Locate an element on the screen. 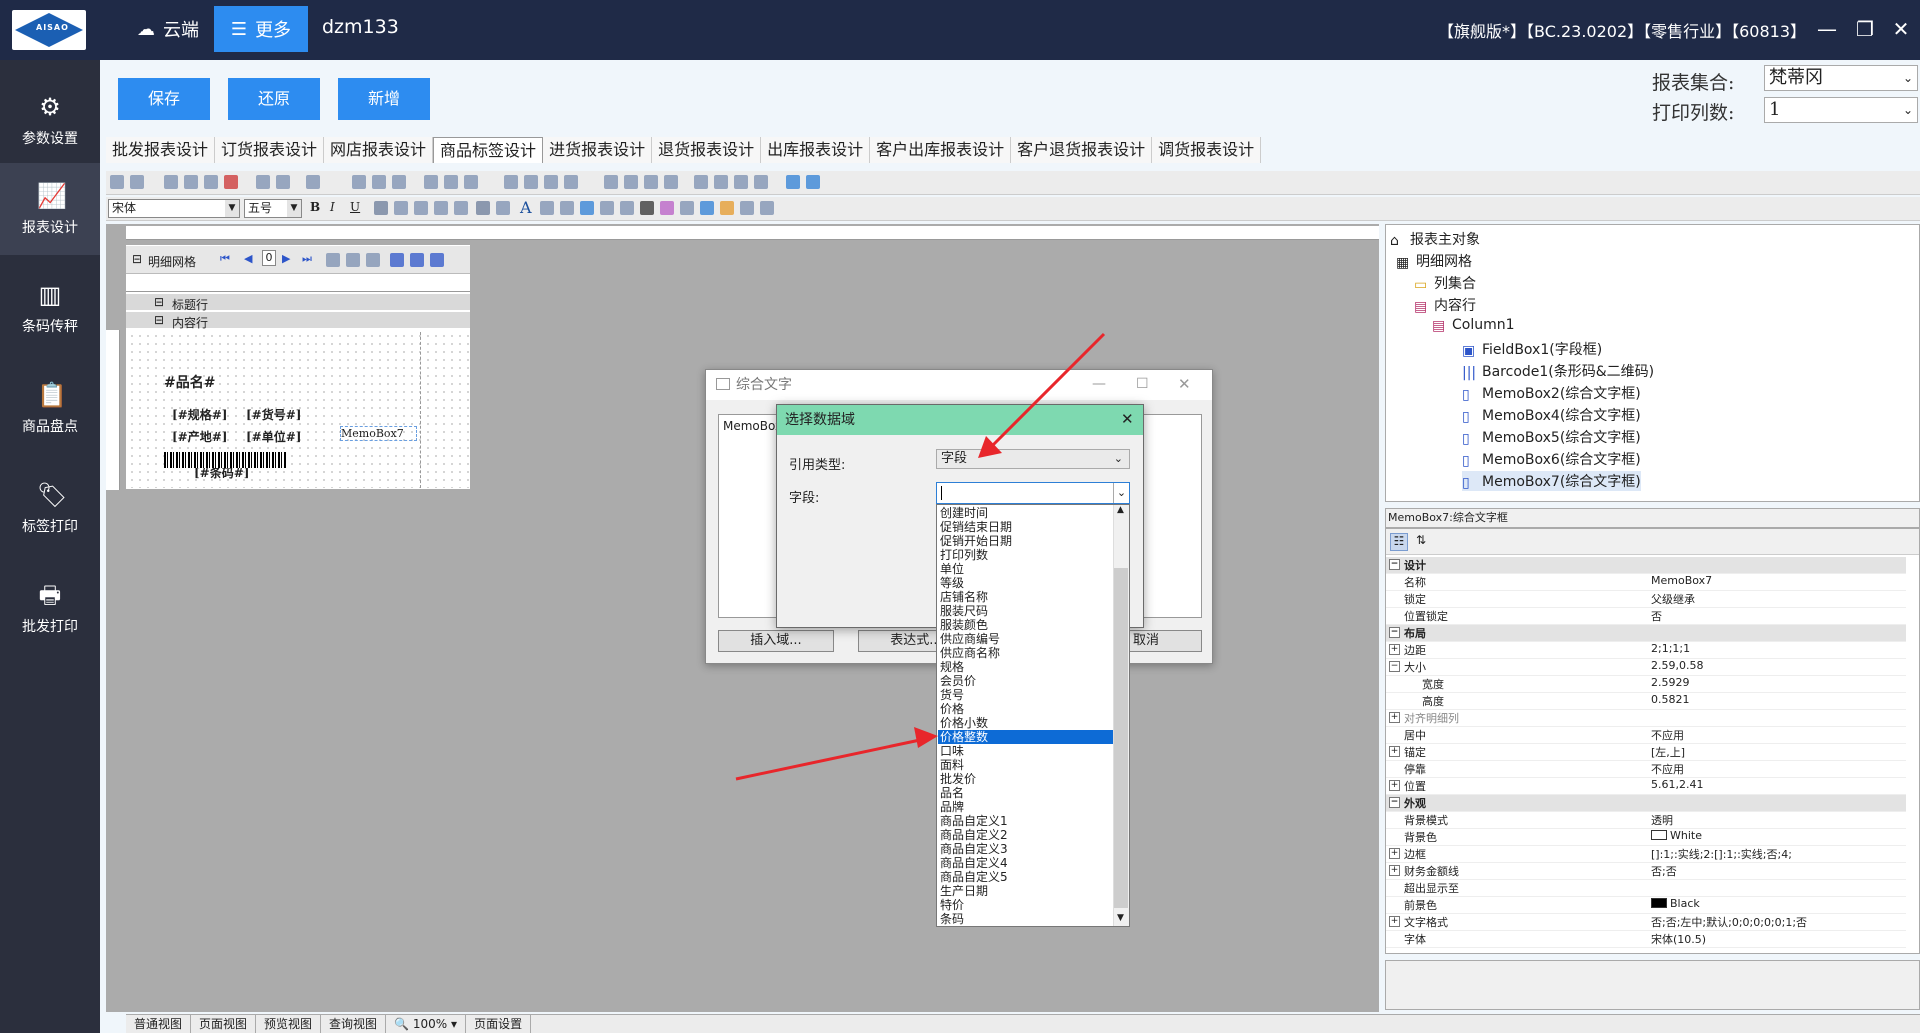 This screenshot has height=1033, width=1920. arrow-to-selected-field is located at coordinates (828, 759).